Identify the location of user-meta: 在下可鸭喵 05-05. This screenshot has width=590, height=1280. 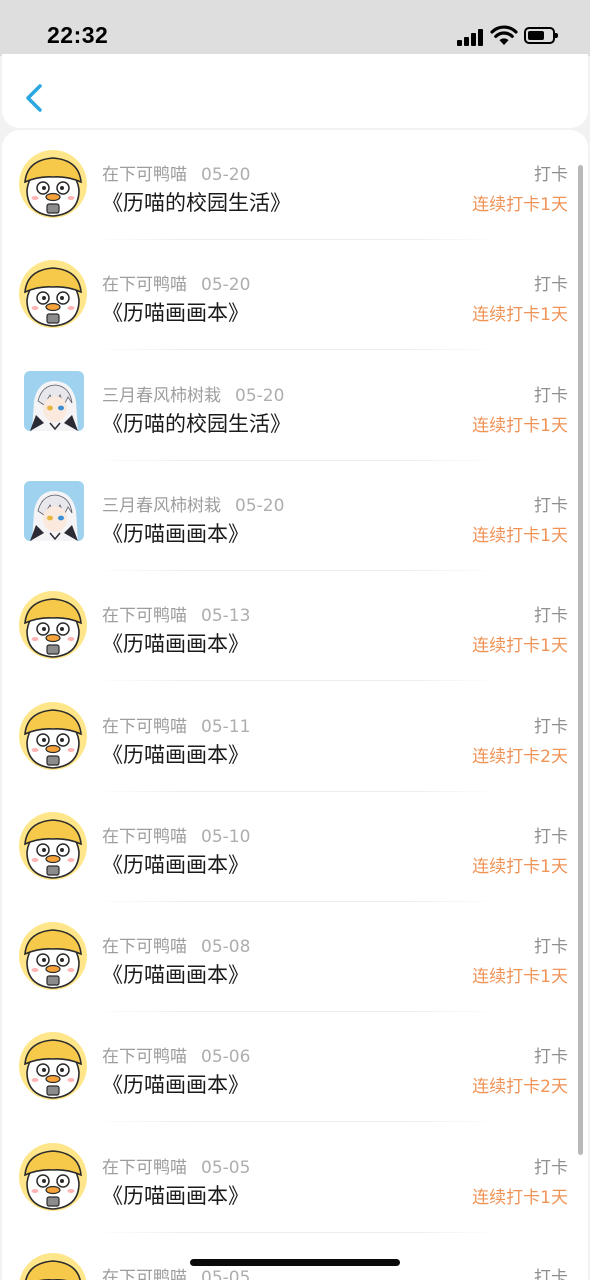
(176, 1165).